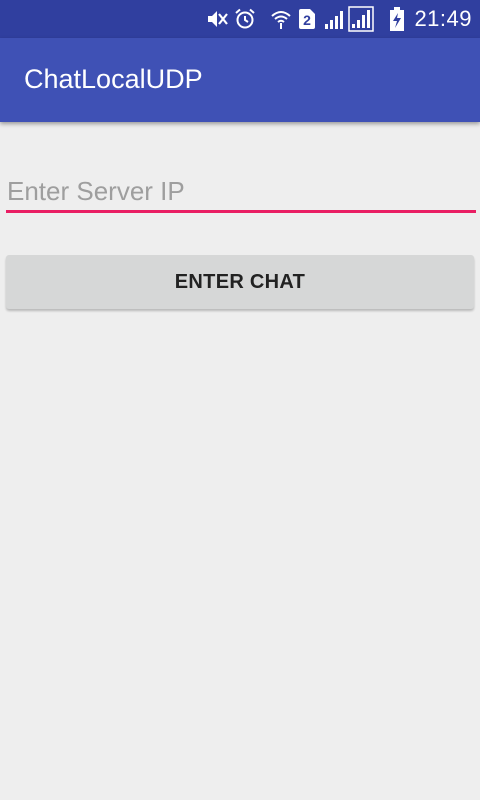 The width and height of the screenshot is (480, 800). I want to click on signal-icon, so click(335, 19).